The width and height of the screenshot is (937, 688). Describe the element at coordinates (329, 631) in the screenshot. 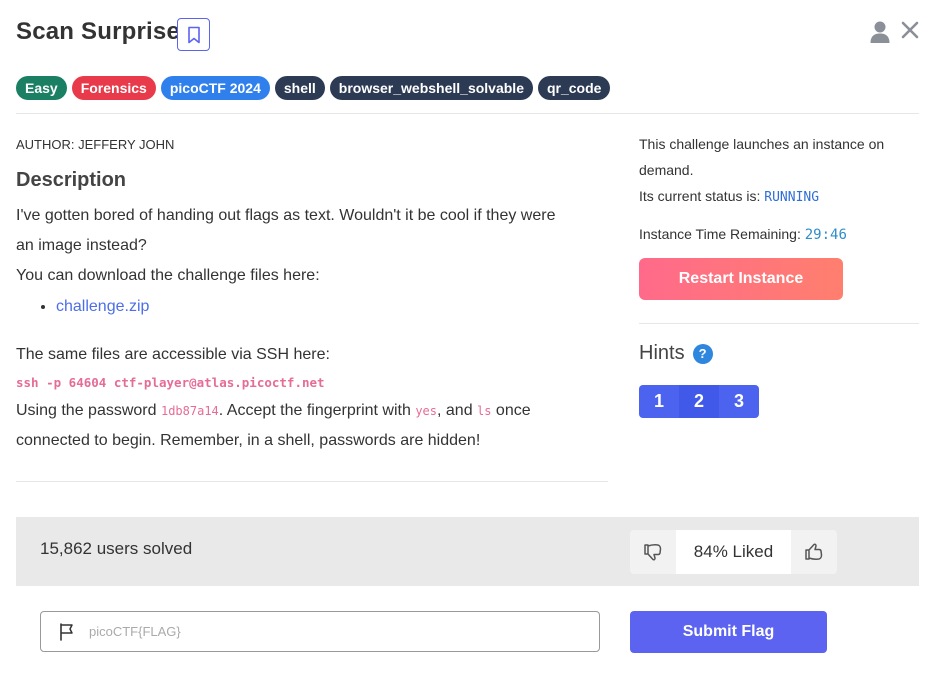

I see `flag-input` at that location.